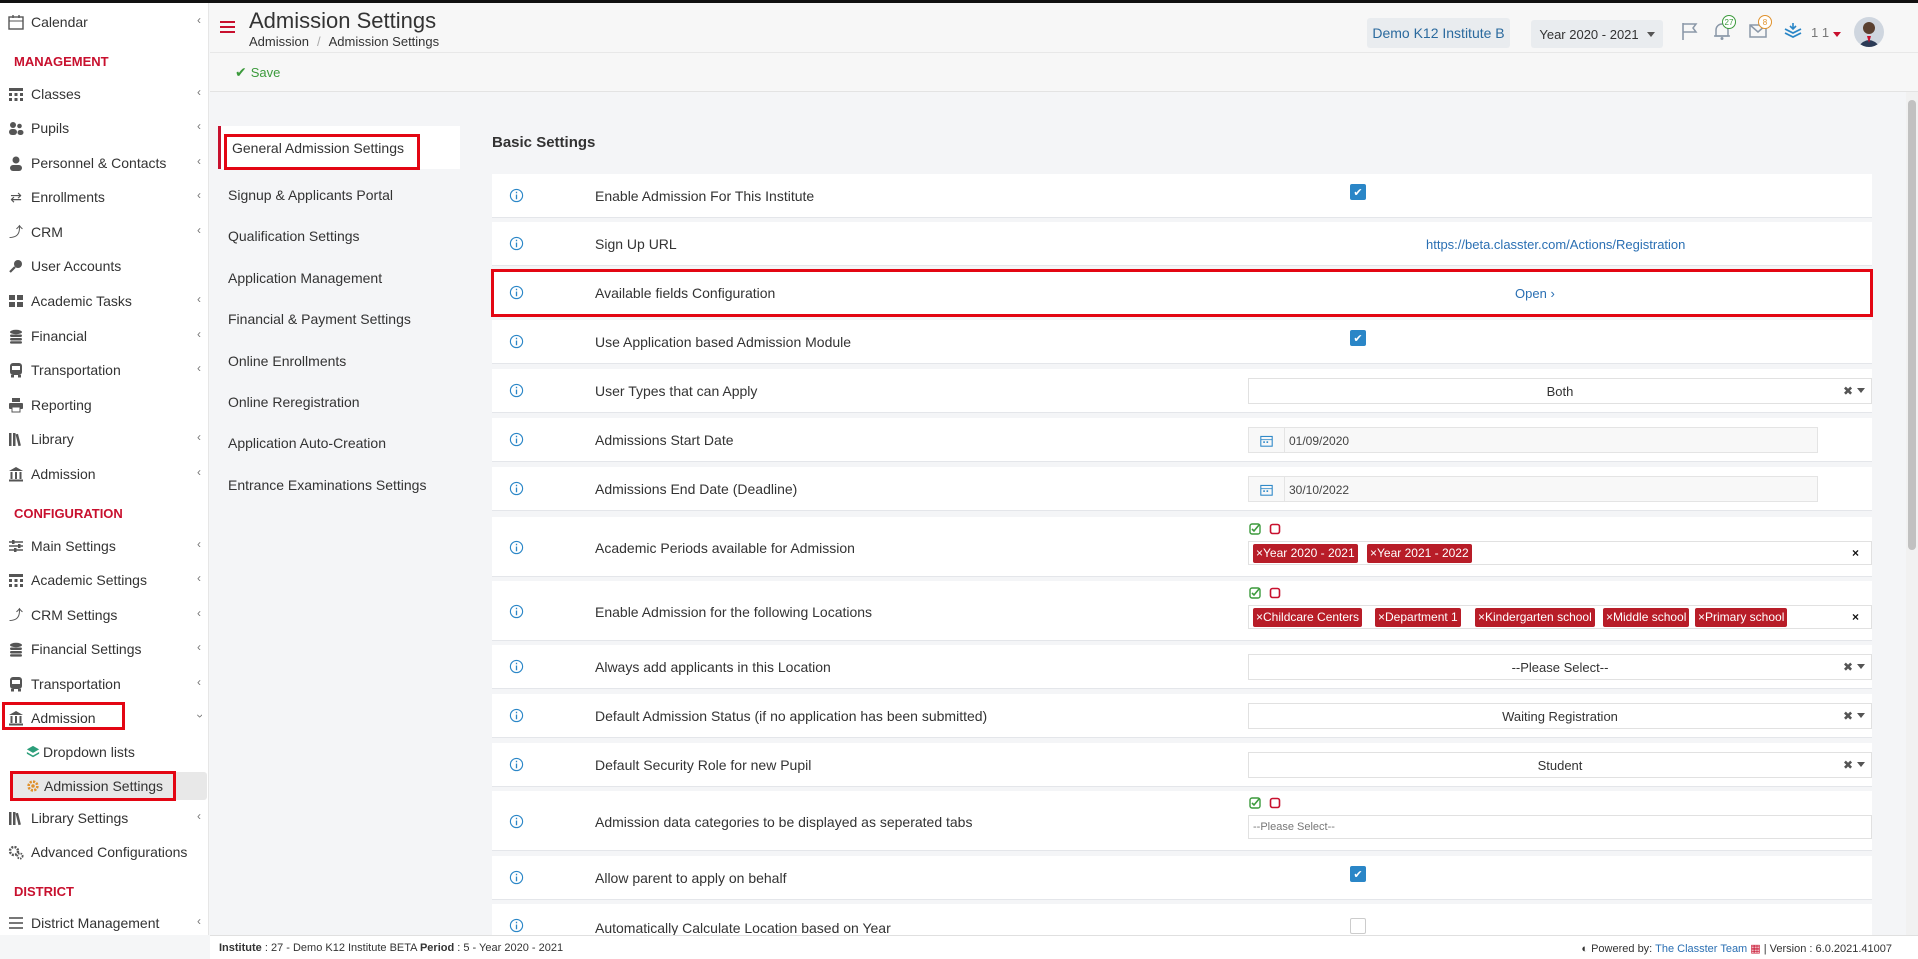  I want to click on admission-status-select: Waiting Registration ✖, so click(1560, 716).